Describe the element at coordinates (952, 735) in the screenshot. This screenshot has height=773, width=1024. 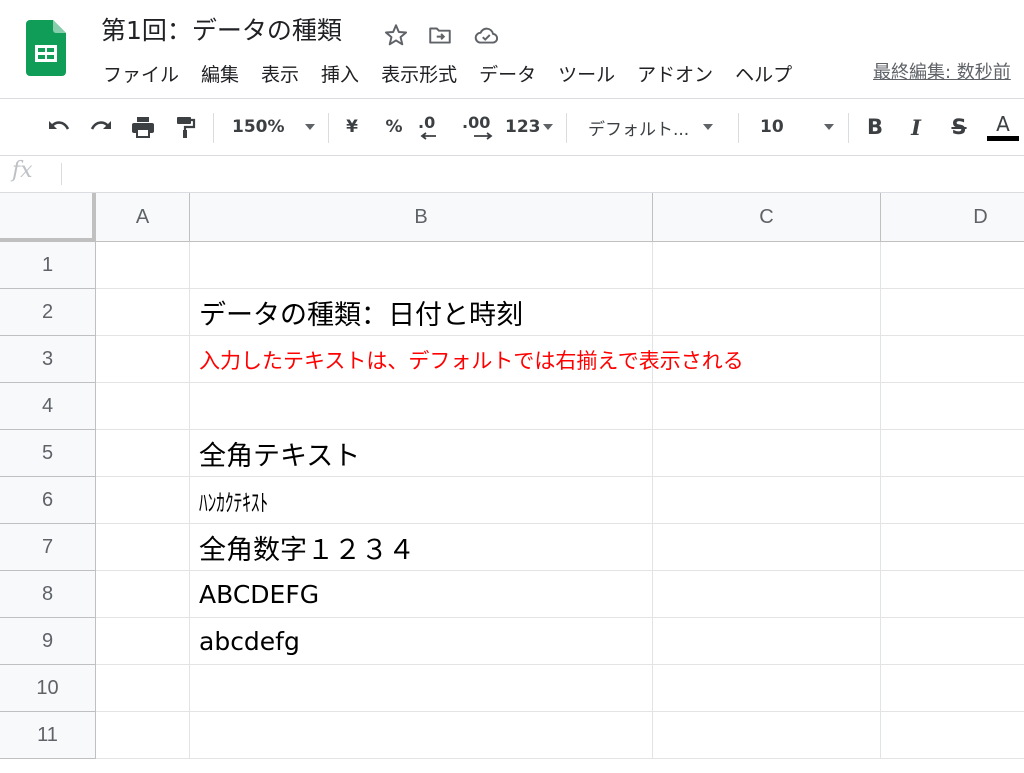
I see `cell-d11` at that location.